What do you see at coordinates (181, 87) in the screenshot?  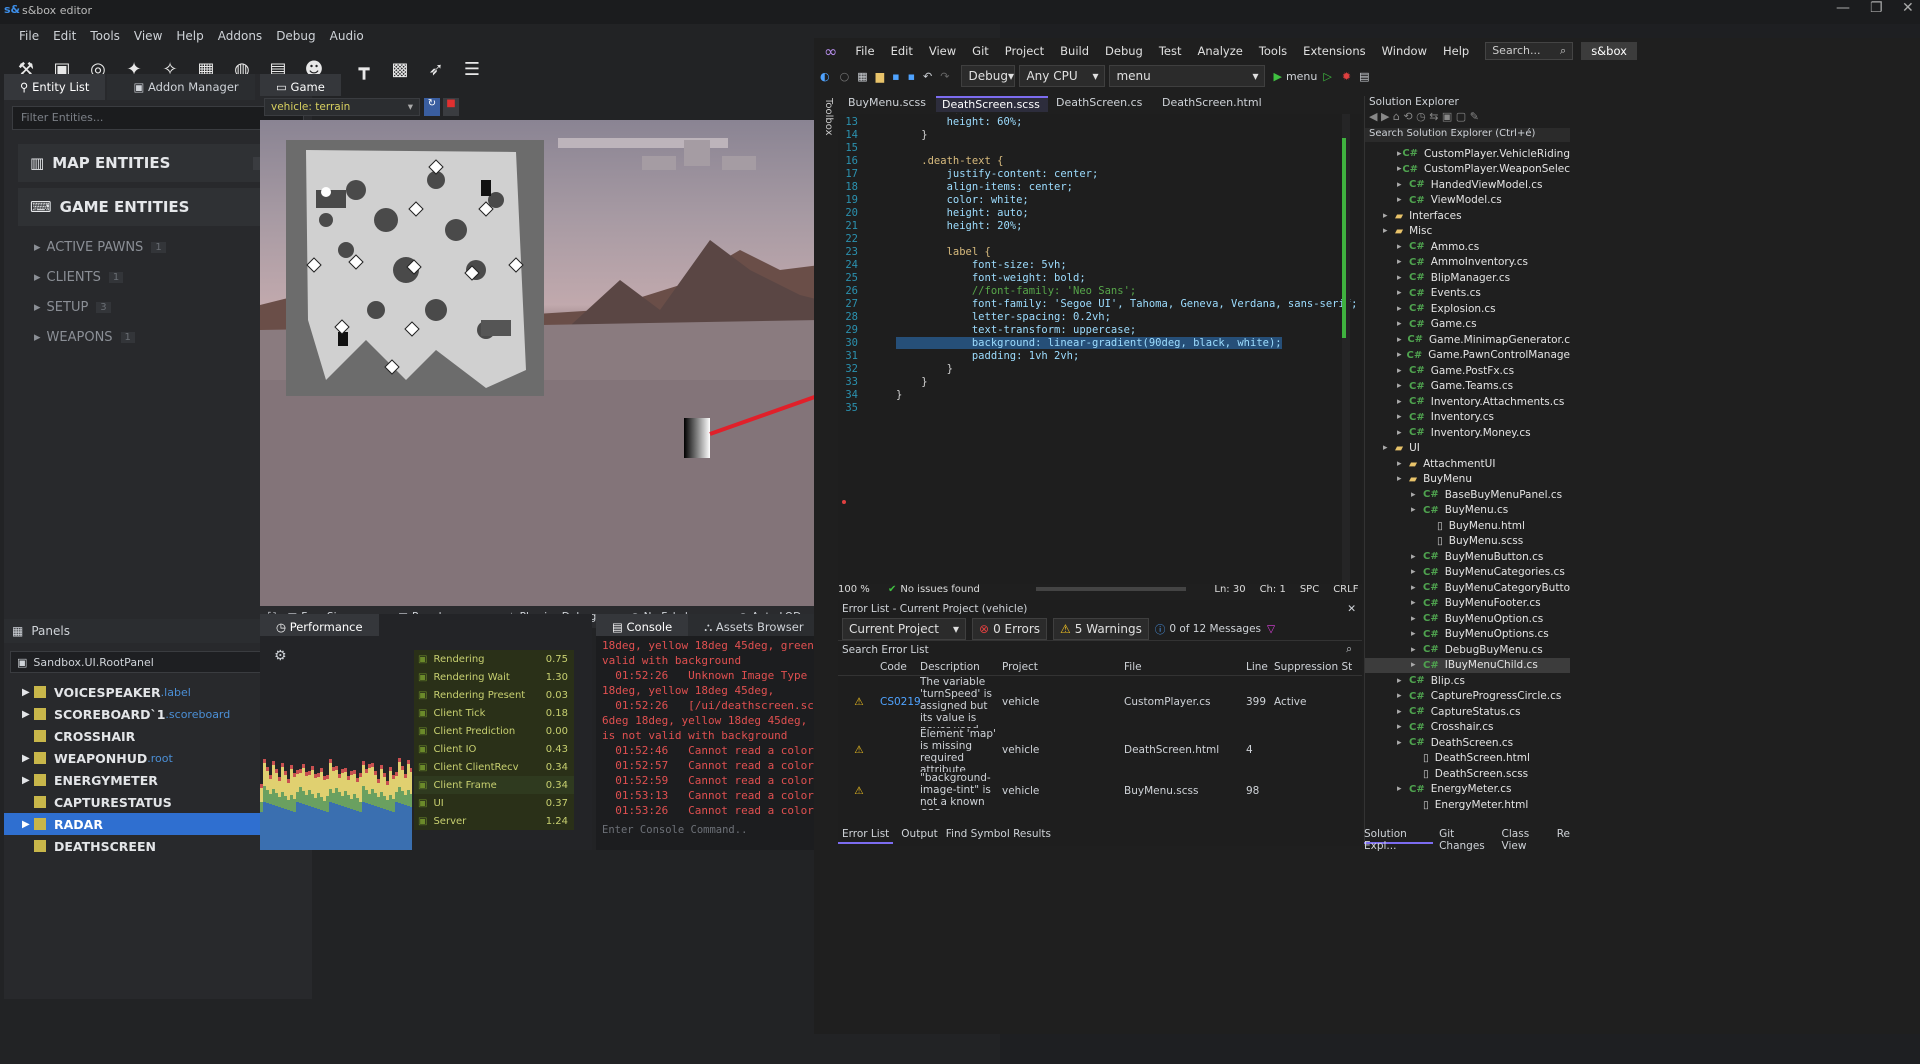 I see `tab-addon-manager: ▣ Addon Manager` at bounding box center [181, 87].